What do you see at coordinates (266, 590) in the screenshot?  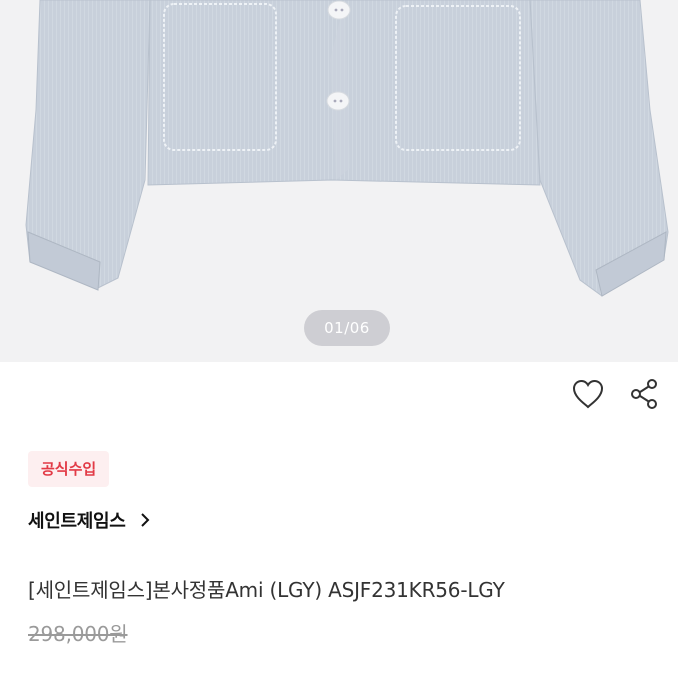 I see `product-title: [세인트제임스]본사정품Ami (LGY) ASJF231KR56-LGY` at bounding box center [266, 590].